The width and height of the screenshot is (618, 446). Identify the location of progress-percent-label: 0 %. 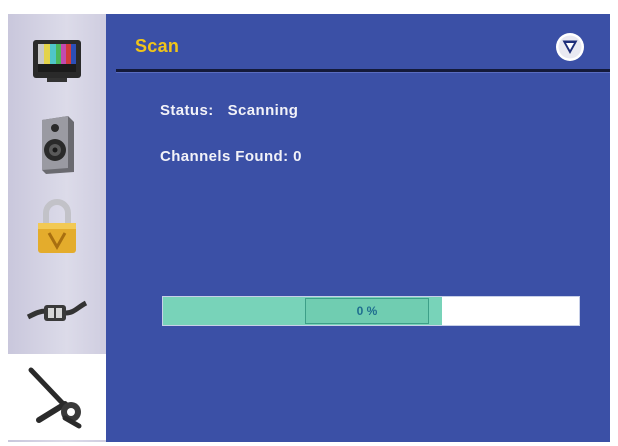
(367, 311).